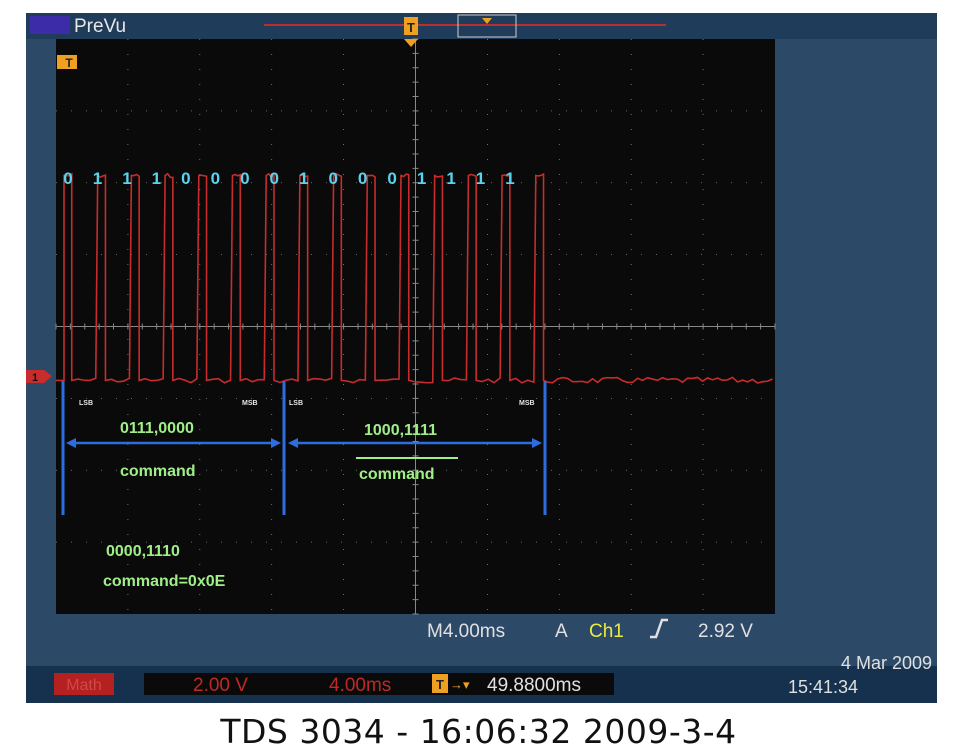 This screenshot has width=957, height=755. What do you see at coordinates (460, 684) in the screenshot?
I see `trigger-pos-arrow-icon: →▾` at bounding box center [460, 684].